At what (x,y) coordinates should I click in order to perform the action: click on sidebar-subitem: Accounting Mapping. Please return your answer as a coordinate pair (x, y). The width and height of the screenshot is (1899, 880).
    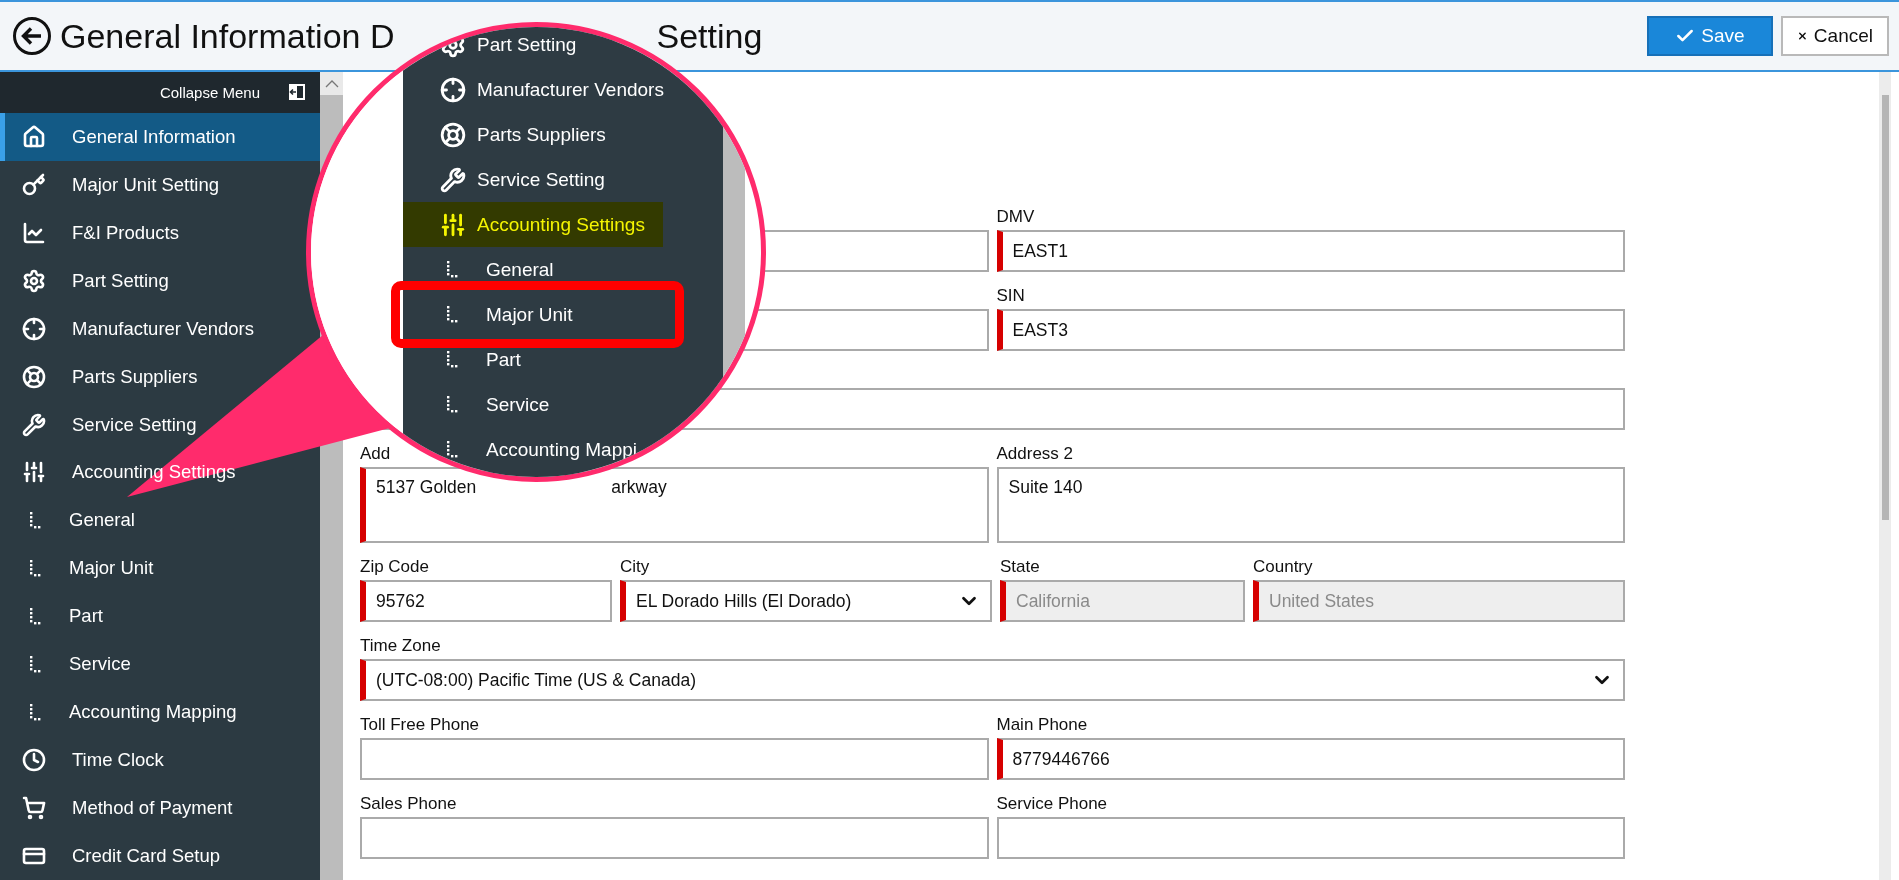
    Looking at the image, I should click on (160, 712).